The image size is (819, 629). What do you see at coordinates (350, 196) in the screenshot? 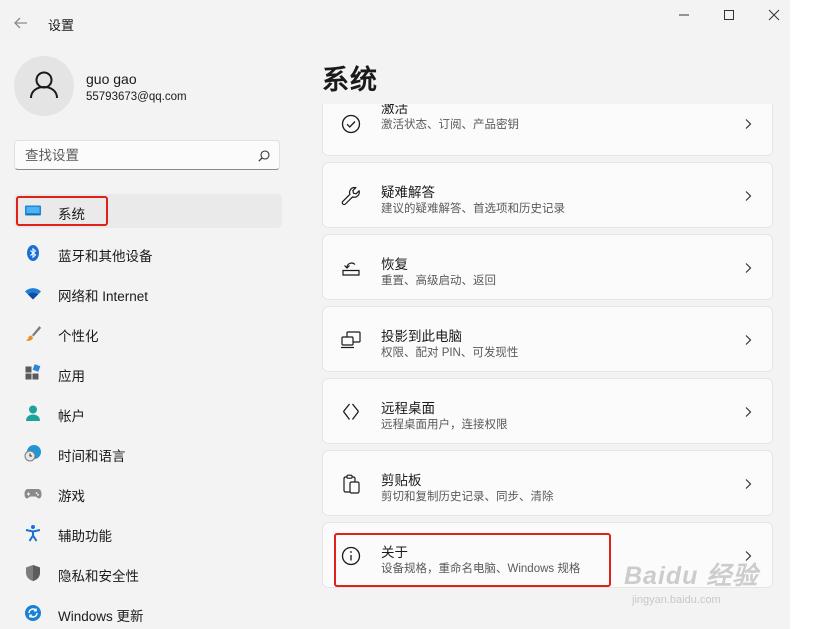
I see `wrench-icon` at bounding box center [350, 196].